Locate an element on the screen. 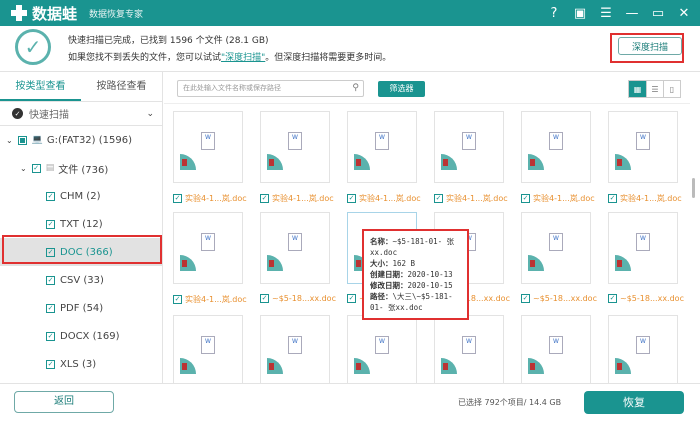 This screenshot has height=427, width=700. restore-button: 恢复 is located at coordinates (634, 402).